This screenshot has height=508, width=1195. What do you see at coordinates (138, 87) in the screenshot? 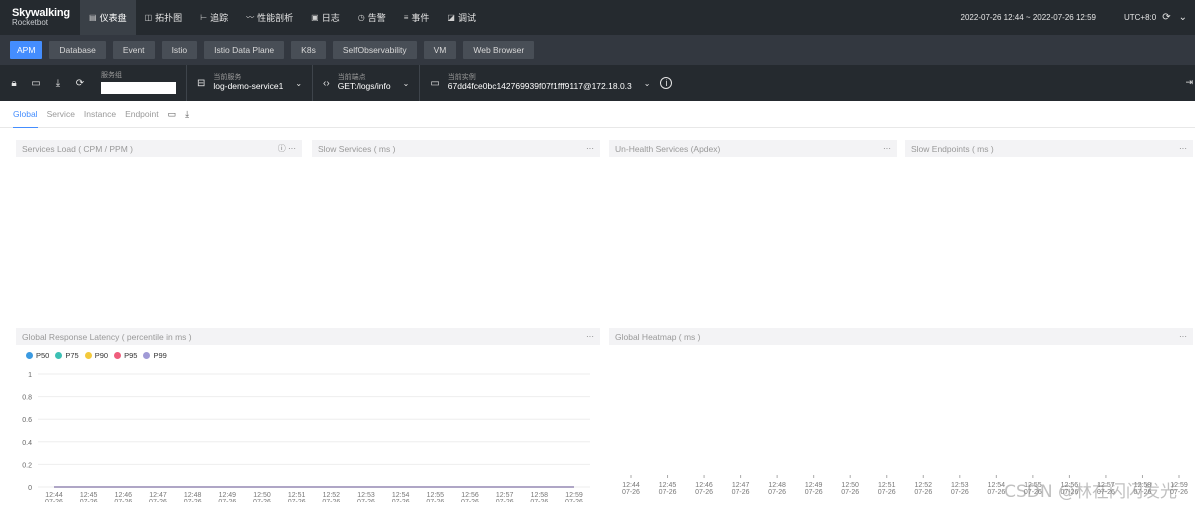
I see `service-group-input` at bounding box center [138, 87].